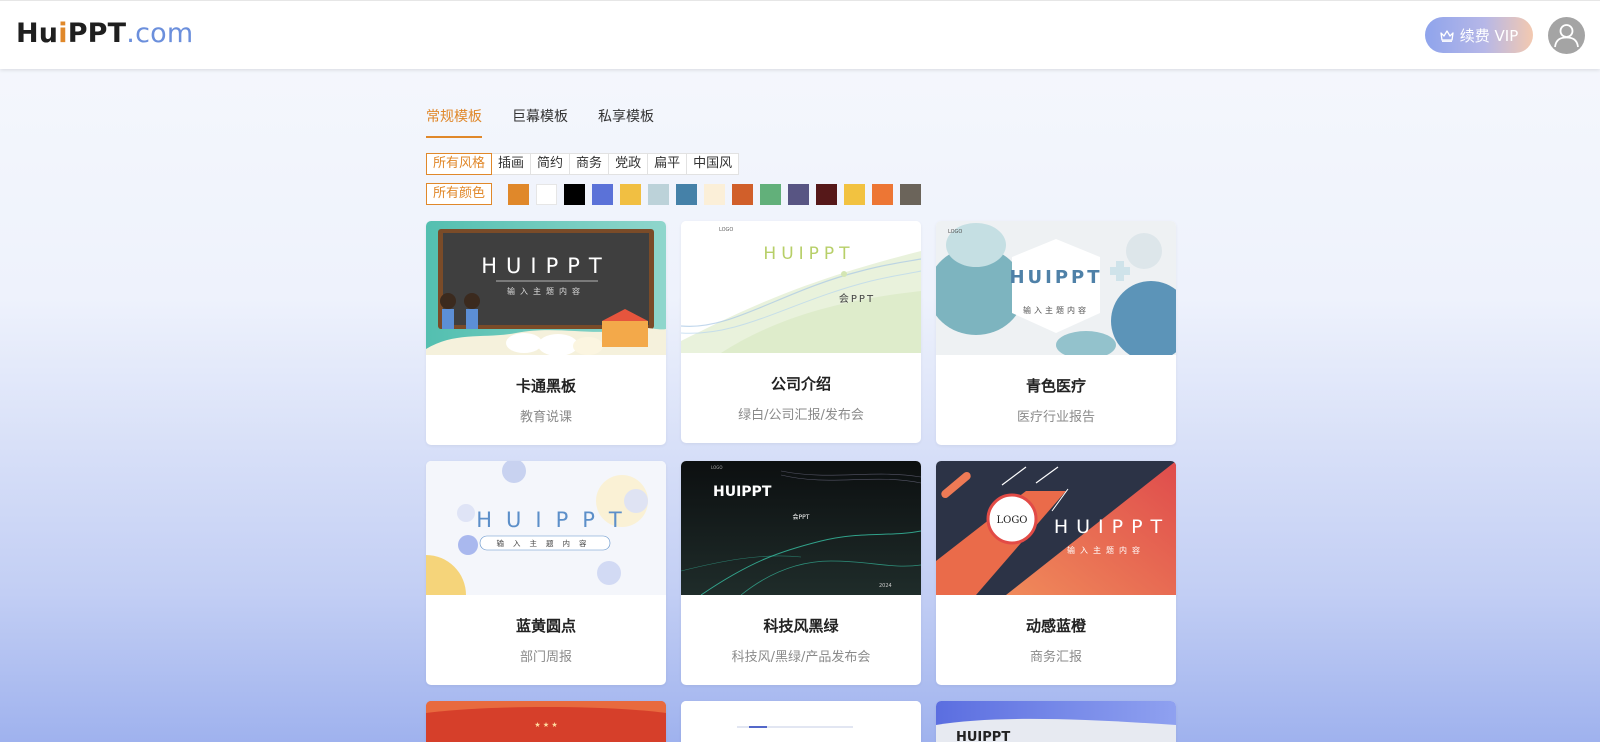 Image resolution: width=1600 pixels, height=742 pixels. What do you see at coordinates (545, 386) in the screenshot?
I see `card-title: 卡通黑板` at bounding box center [545, 386].